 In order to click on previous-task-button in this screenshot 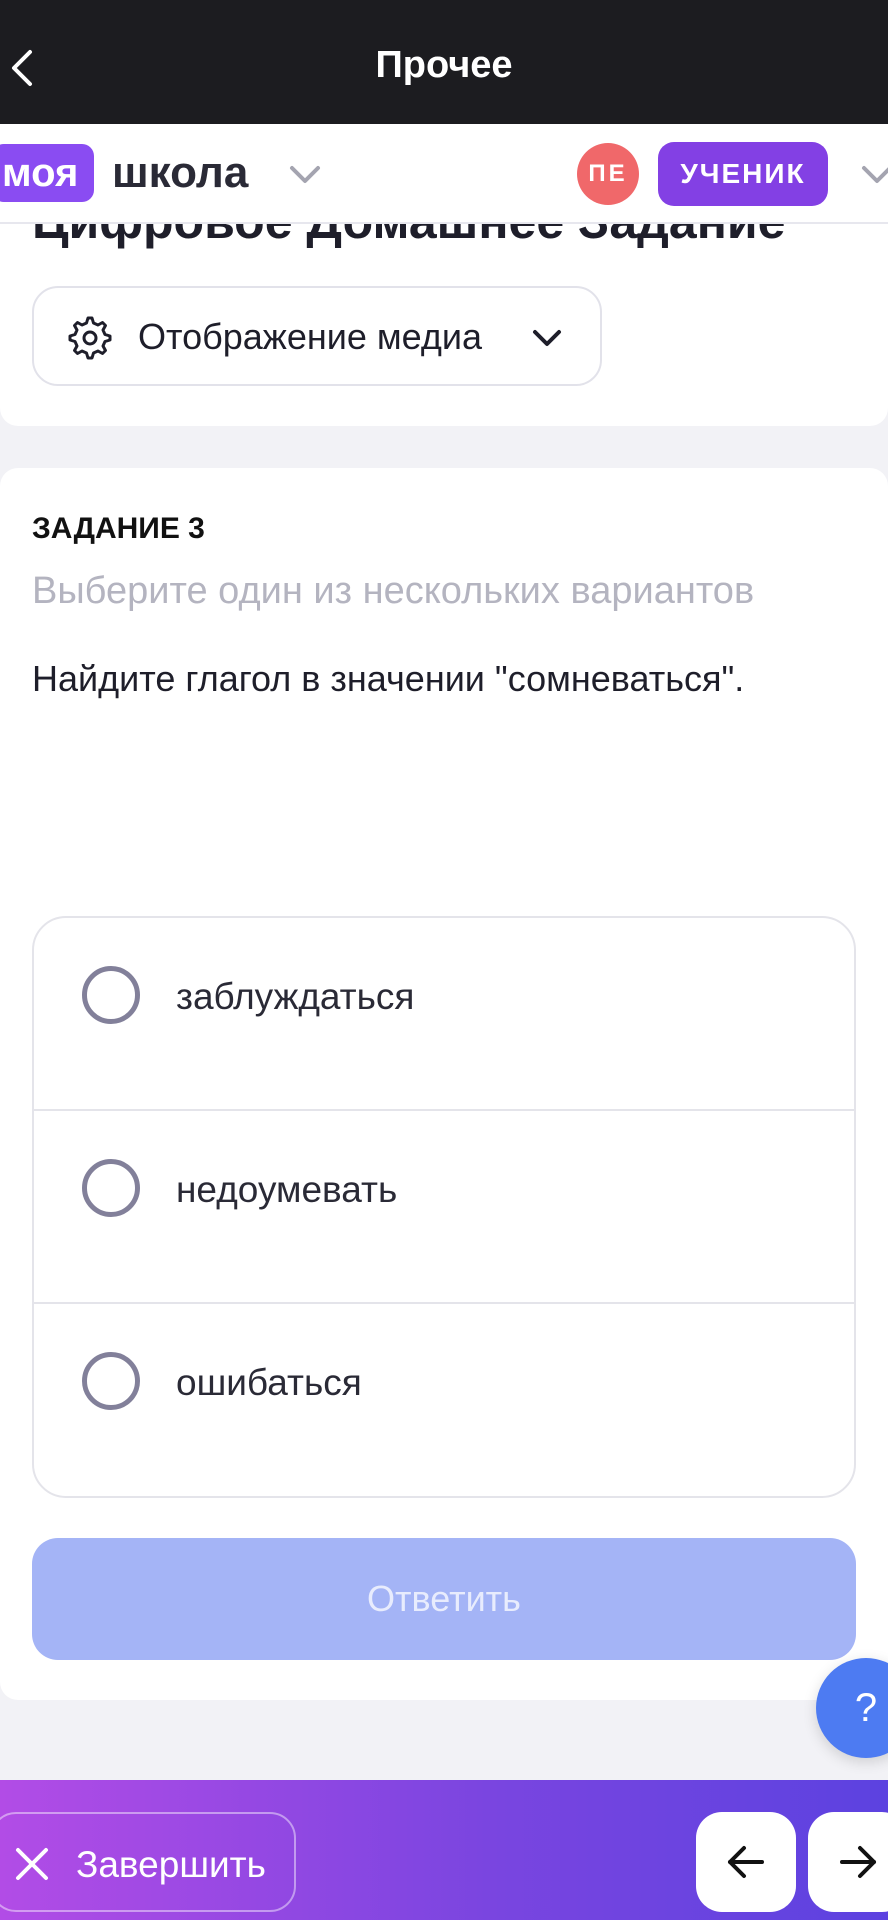, I will do `click(746, 1862)`.